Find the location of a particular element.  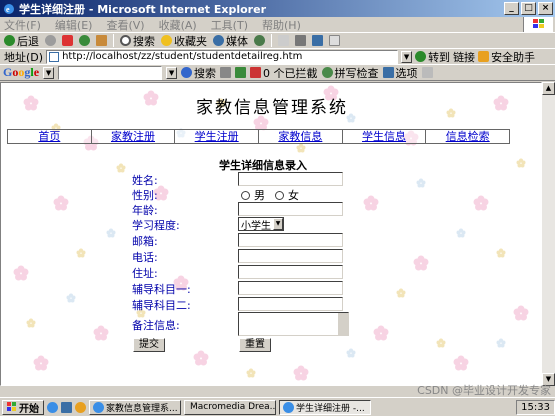

svg-text: e is located at coordinates (8, 9).